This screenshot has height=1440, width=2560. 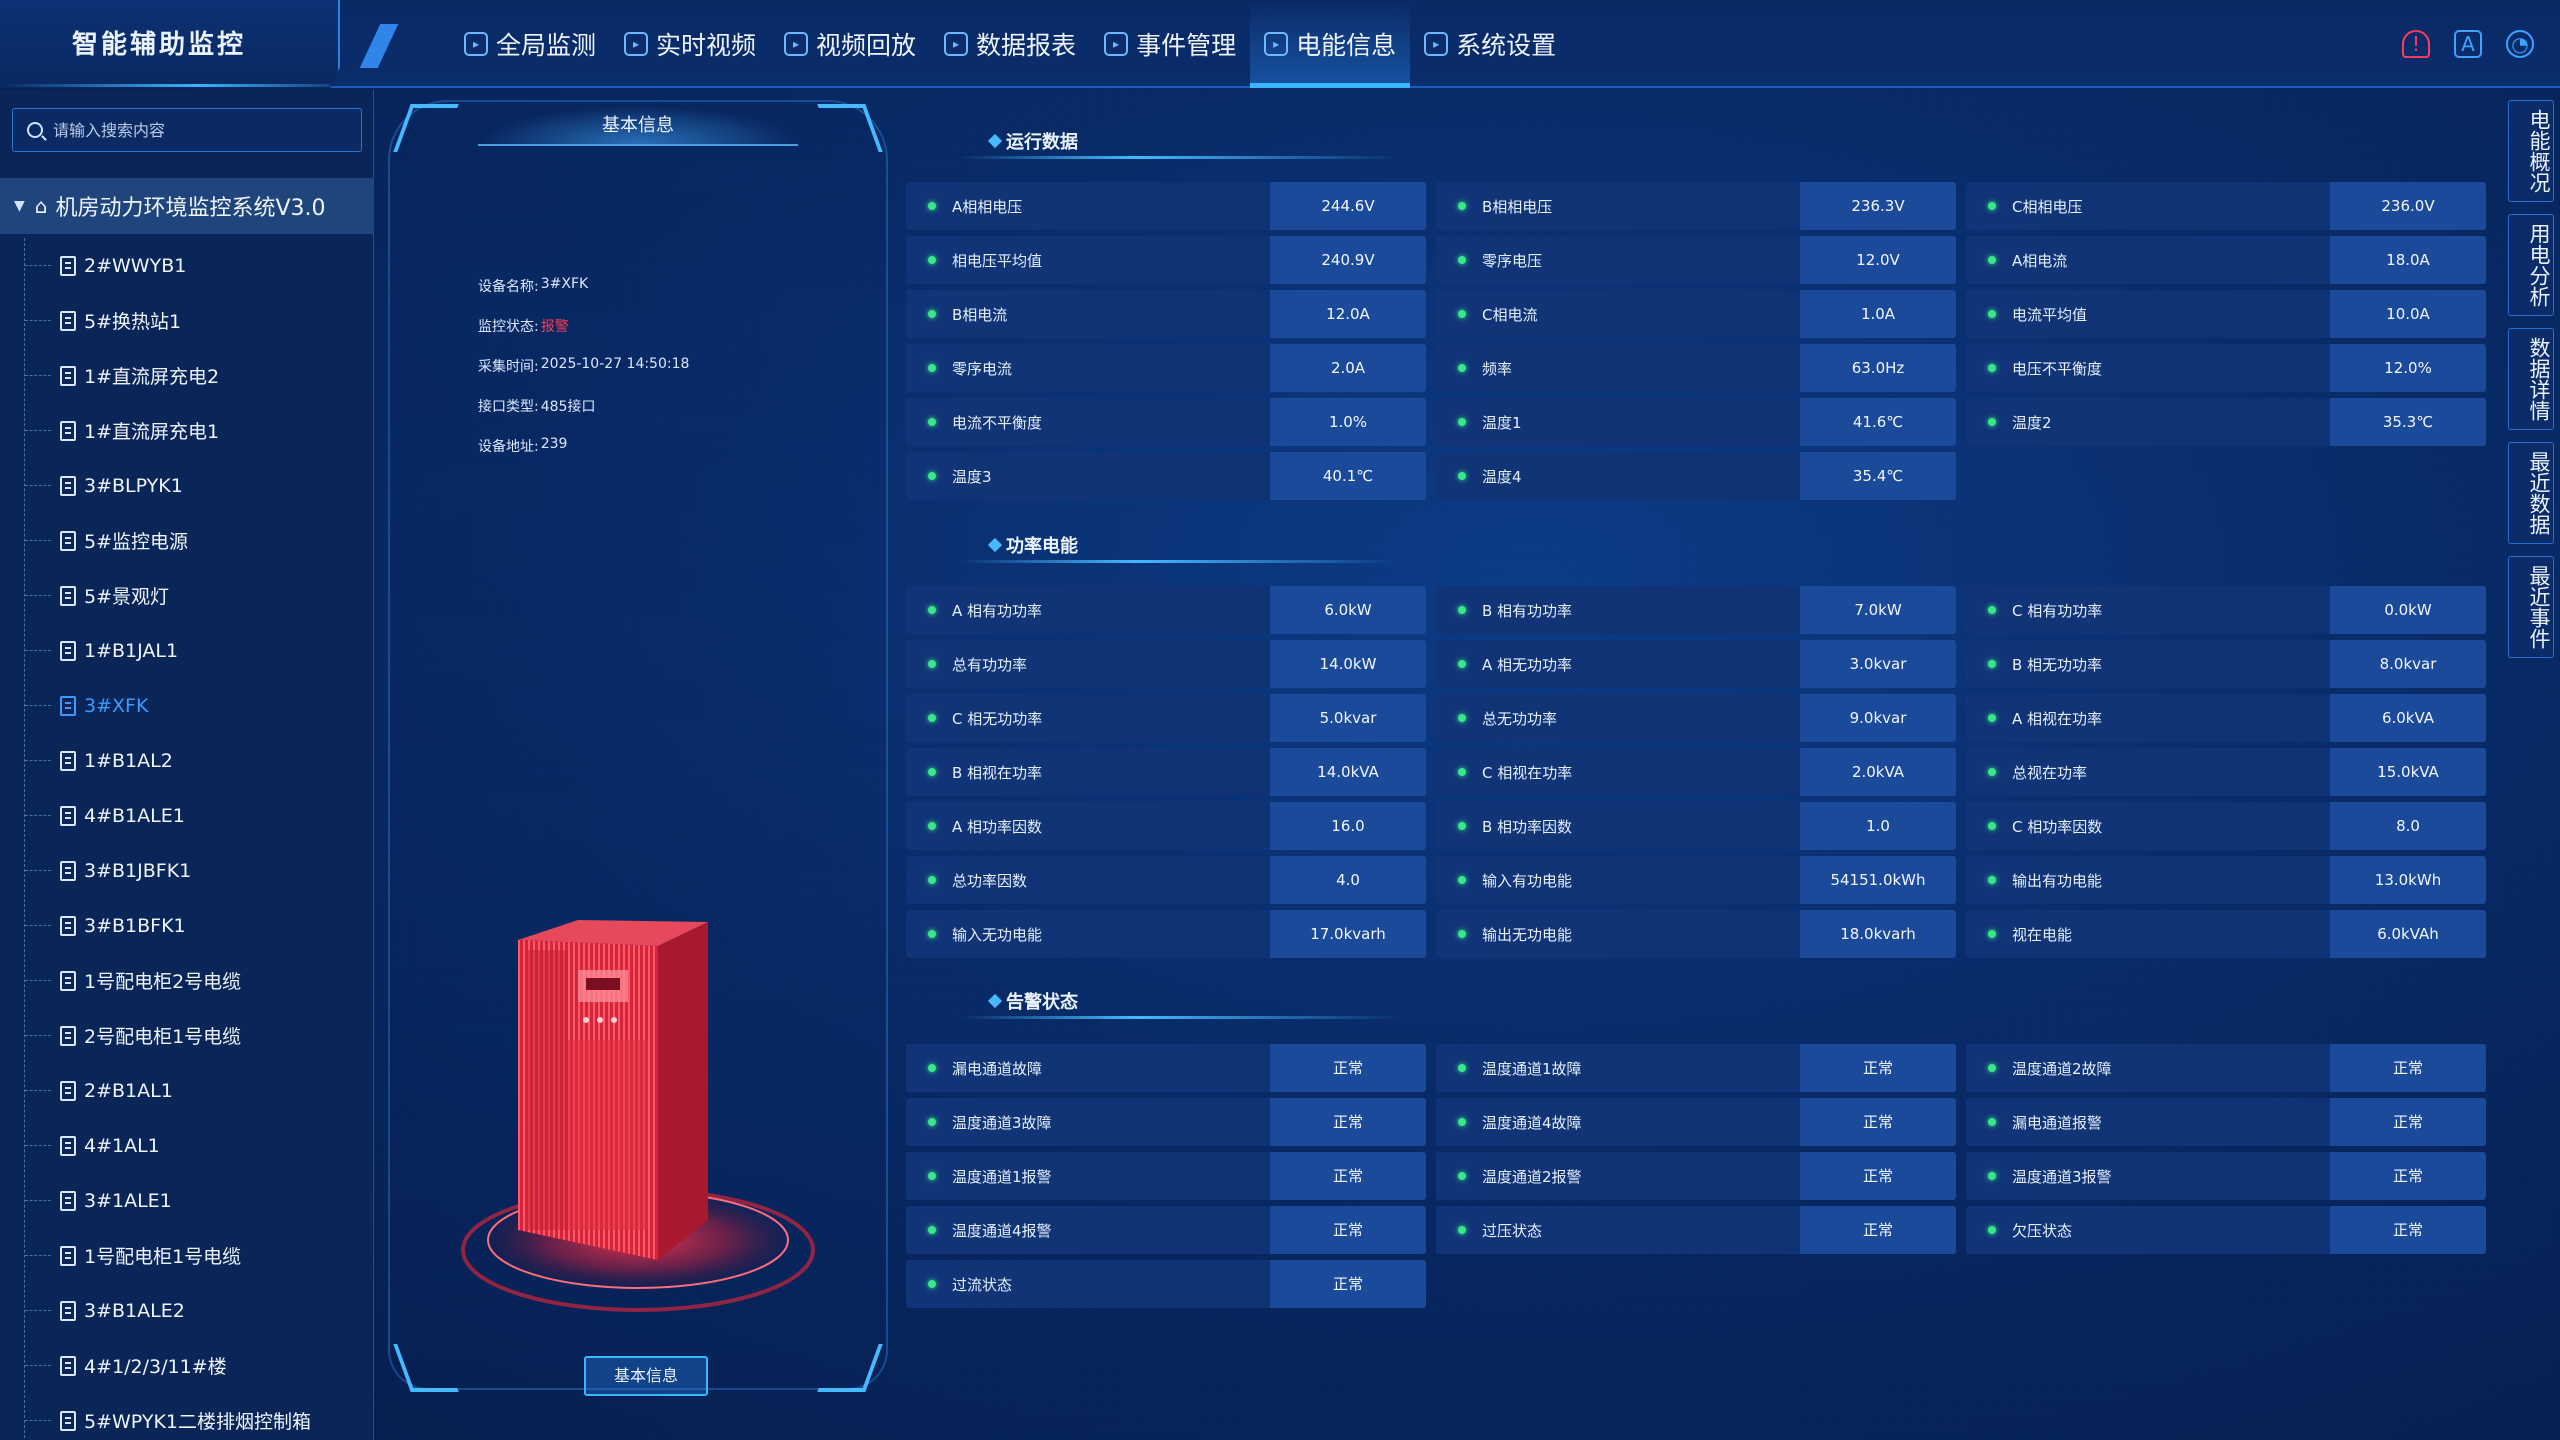 I want to click on nav-item-4: ▸ 事件管理, so click(x=1170, y=44).